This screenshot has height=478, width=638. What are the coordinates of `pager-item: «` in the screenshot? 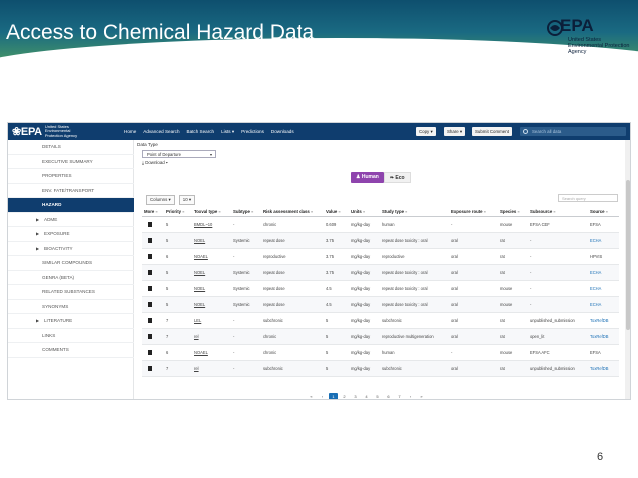 It's located at (311, 396).